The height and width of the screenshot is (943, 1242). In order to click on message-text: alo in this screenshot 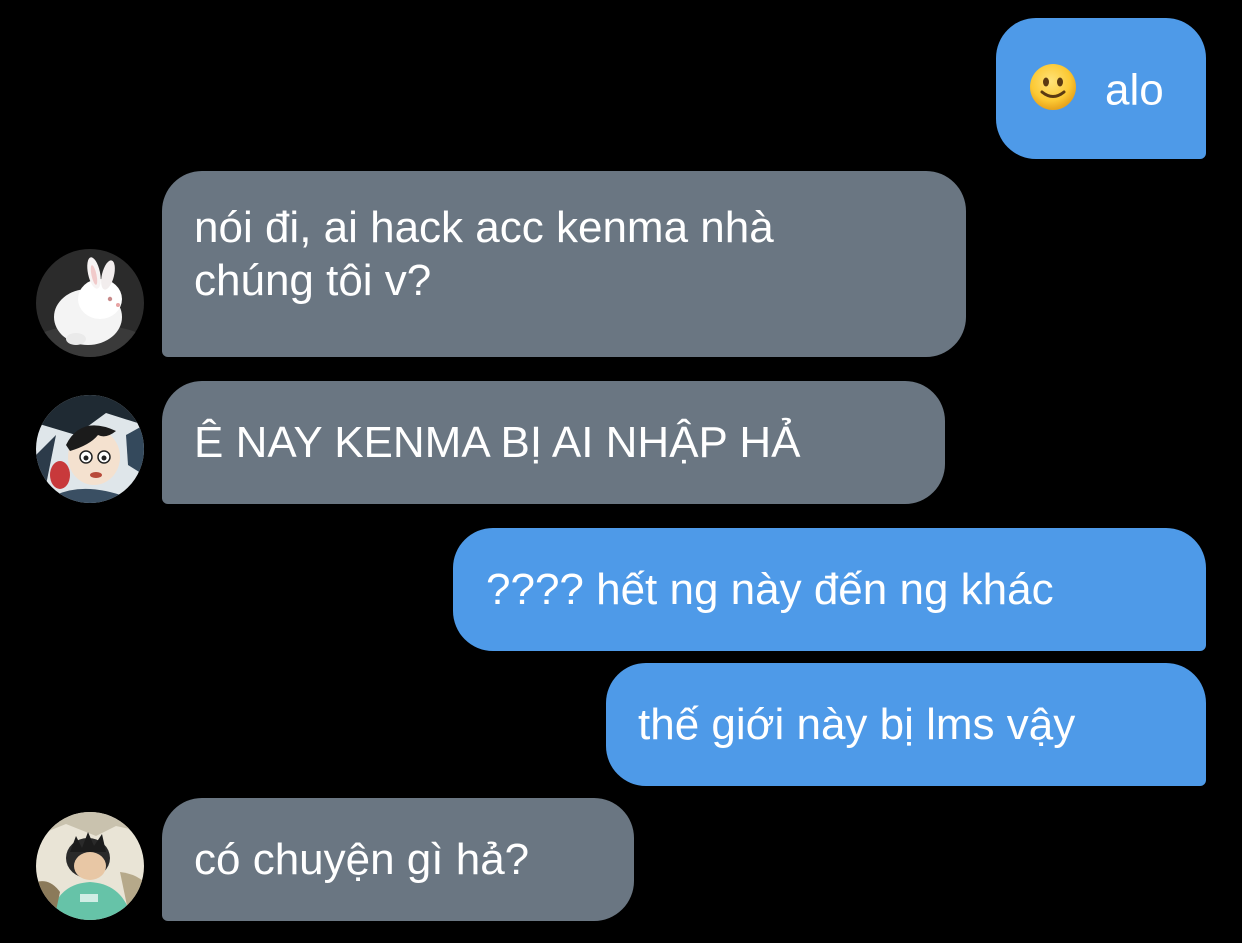, I will do `click(1134, 90)`.